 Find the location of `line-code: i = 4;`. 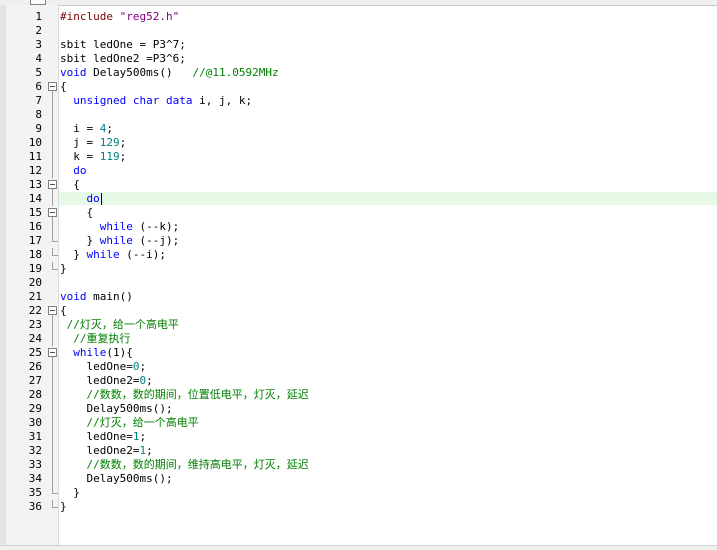

line-code: i = 4; is located at coordinates (86, 129).